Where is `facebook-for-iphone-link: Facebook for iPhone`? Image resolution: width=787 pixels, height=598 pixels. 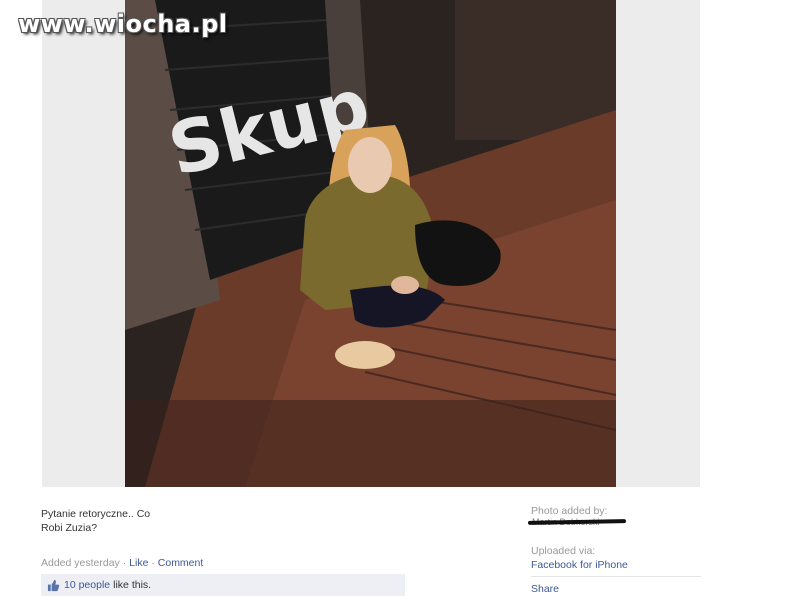 facebook-for-iphone-link: Facebook for iPhone is located at coordinates (579, 565).